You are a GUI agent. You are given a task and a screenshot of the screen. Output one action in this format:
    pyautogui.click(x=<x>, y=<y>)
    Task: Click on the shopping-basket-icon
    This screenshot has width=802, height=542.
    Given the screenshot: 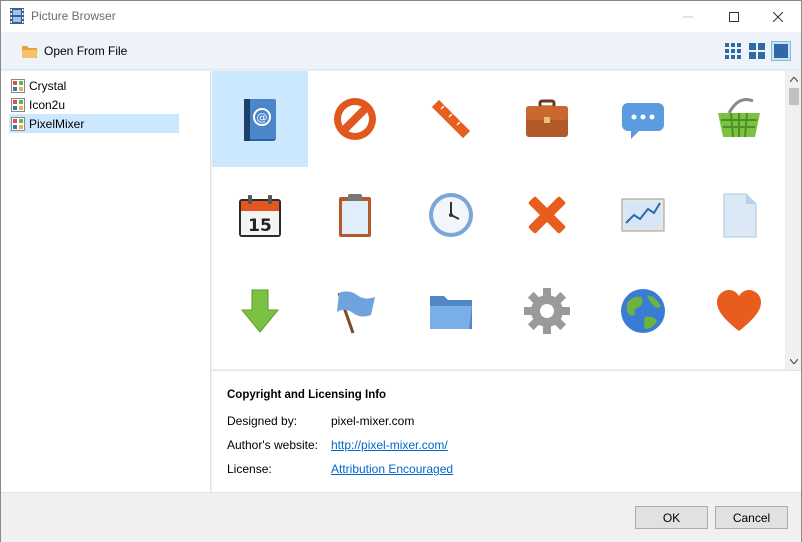 What is the action you would take?
    pyautogui.click(x=739, y=118)
    